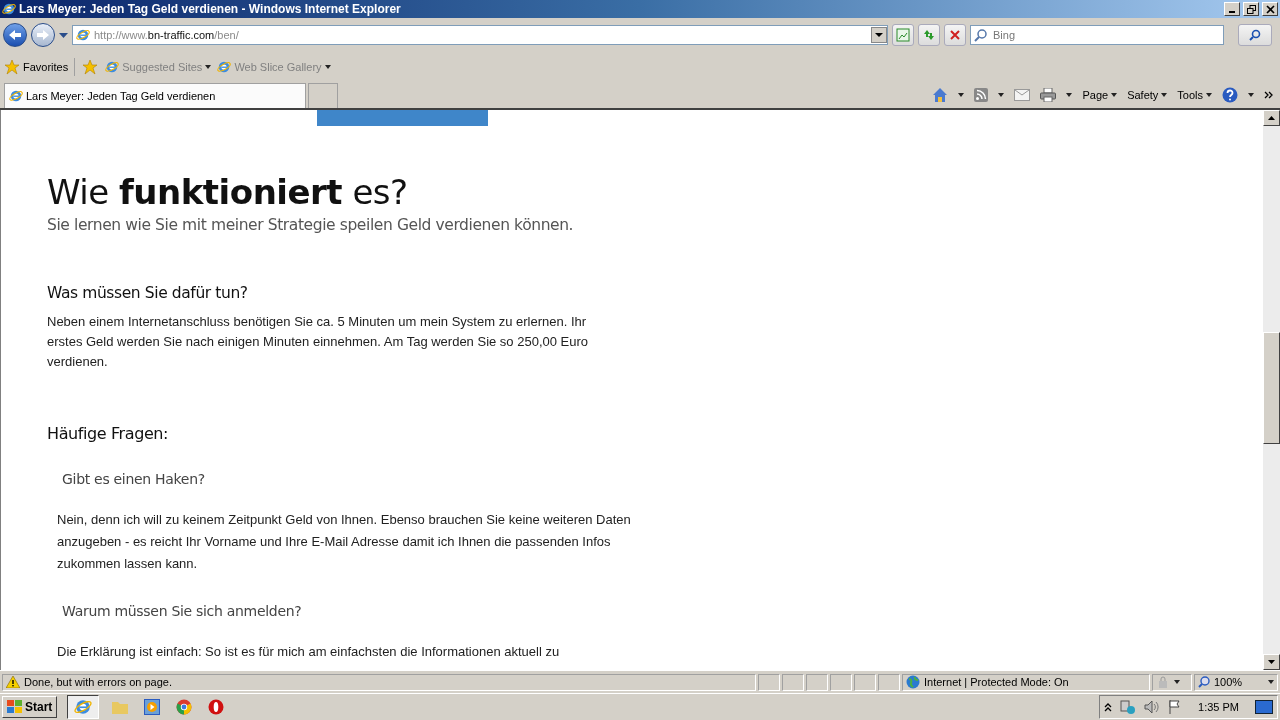  I want to click on dropdown-button, so click(879, 35).